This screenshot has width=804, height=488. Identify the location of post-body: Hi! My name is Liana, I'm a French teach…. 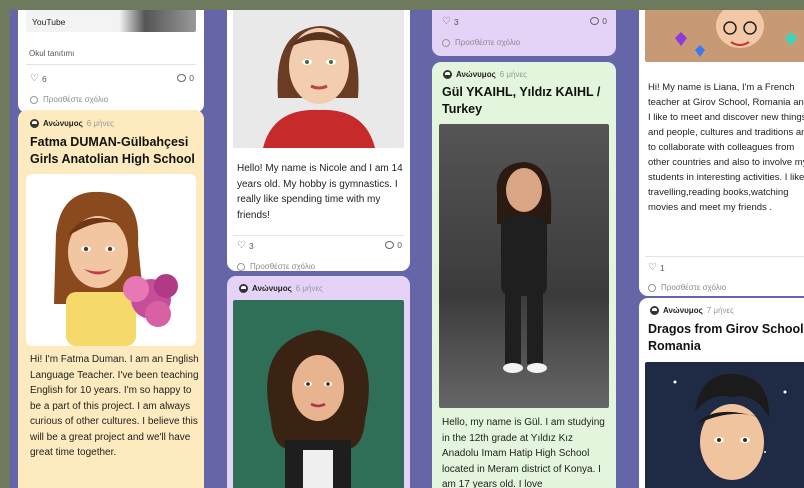
(726, 147).